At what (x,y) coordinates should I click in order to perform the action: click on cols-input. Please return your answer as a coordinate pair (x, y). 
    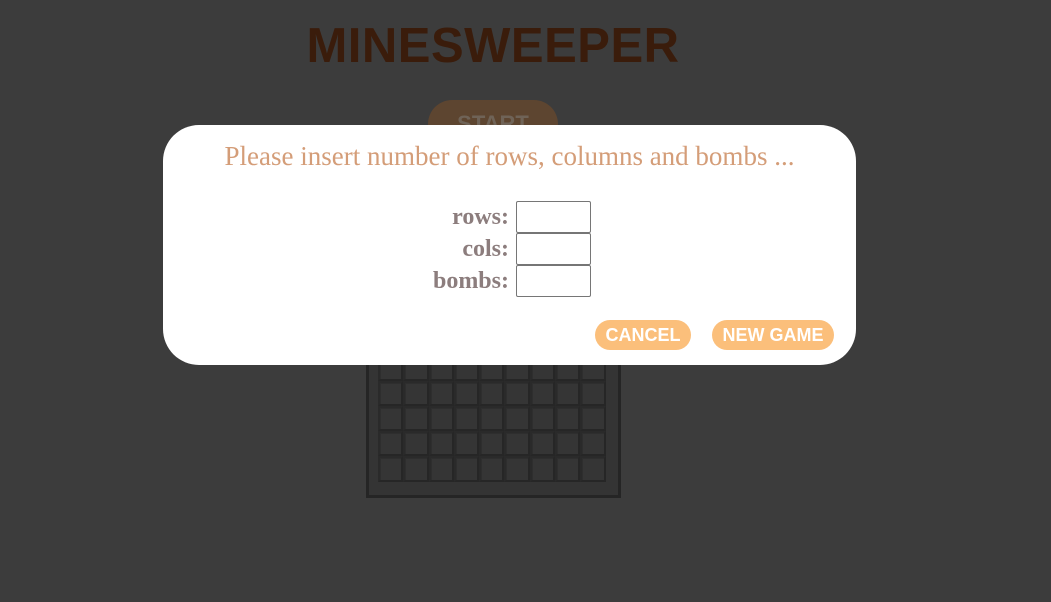
    Looking at the image, I should click on (553, 249).